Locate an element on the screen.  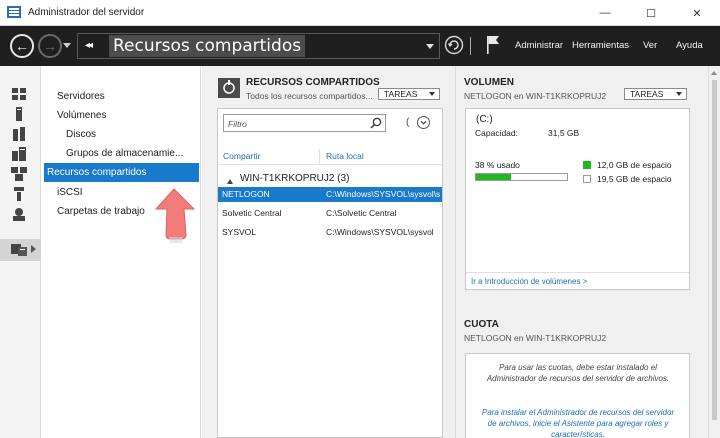
forward-button: → is located at coordinates (50, 46).